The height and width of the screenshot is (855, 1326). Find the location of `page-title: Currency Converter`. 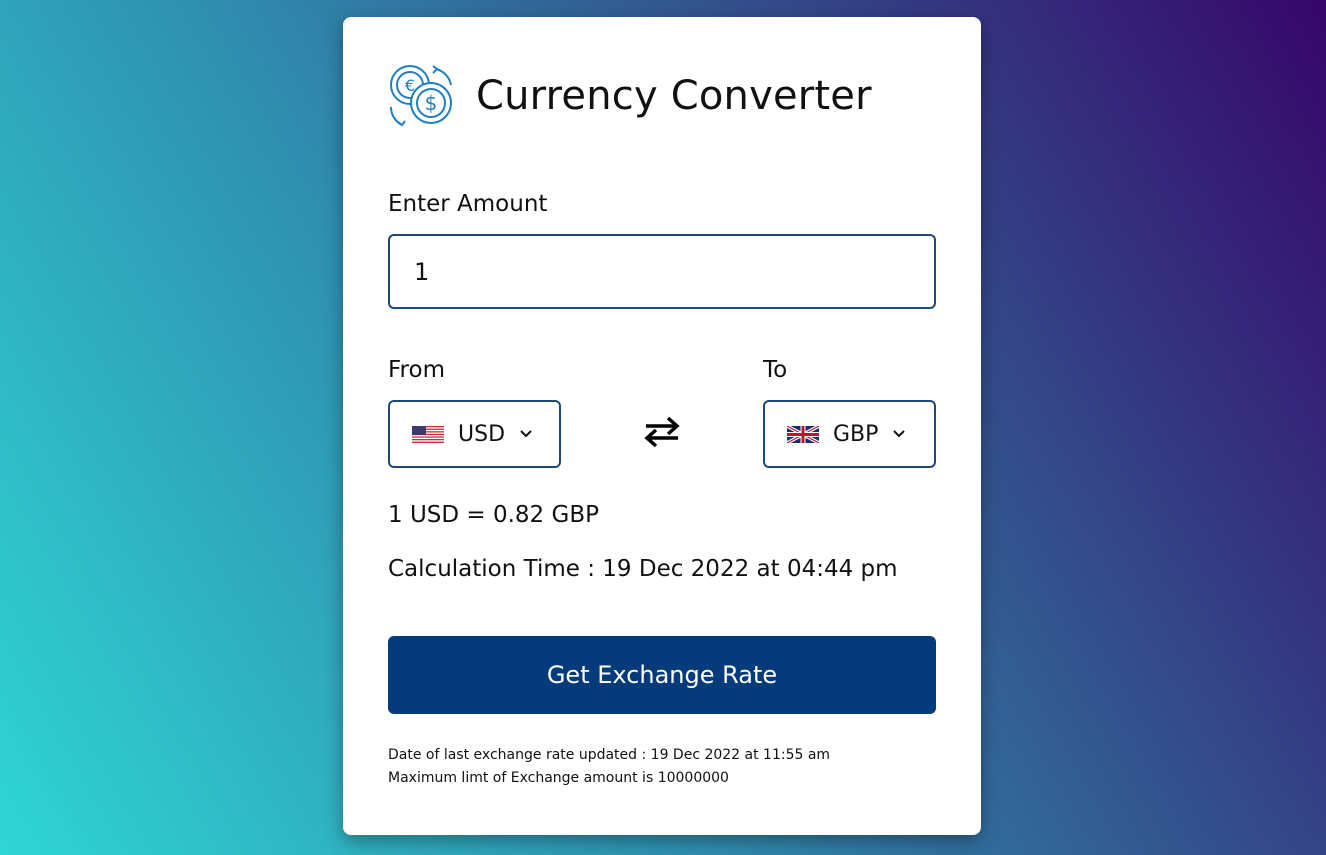

page-title: Currency Converter is located at coordinates (674, 96).